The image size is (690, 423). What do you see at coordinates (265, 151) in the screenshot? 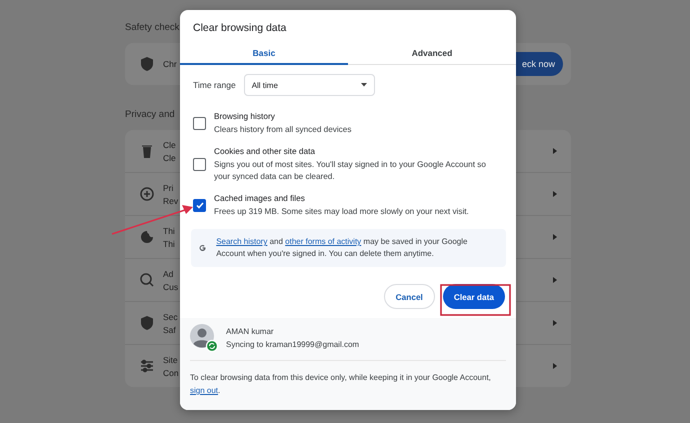
I see `option-label: Cookies and other site data` at bounding box center [265, 151].